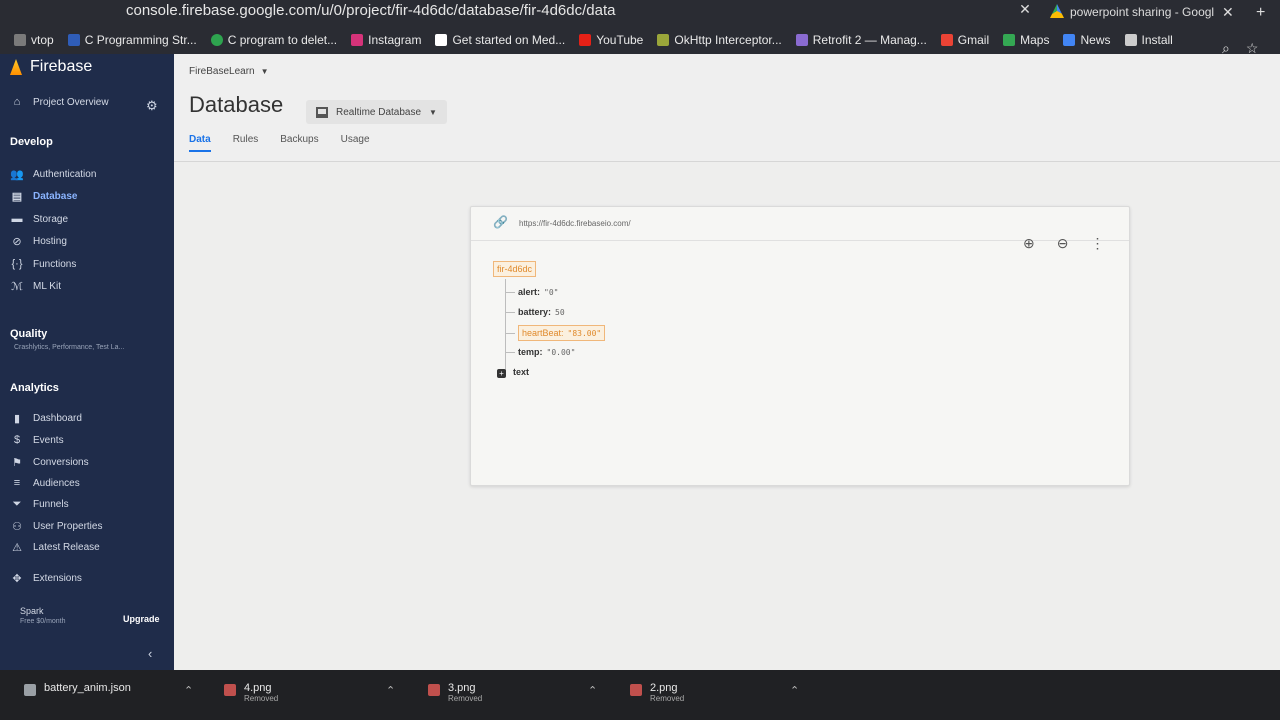  Describe the element at coordinates (386, 40) in the screenshot. I see `bookmark-instagram: Instagram` at that location.